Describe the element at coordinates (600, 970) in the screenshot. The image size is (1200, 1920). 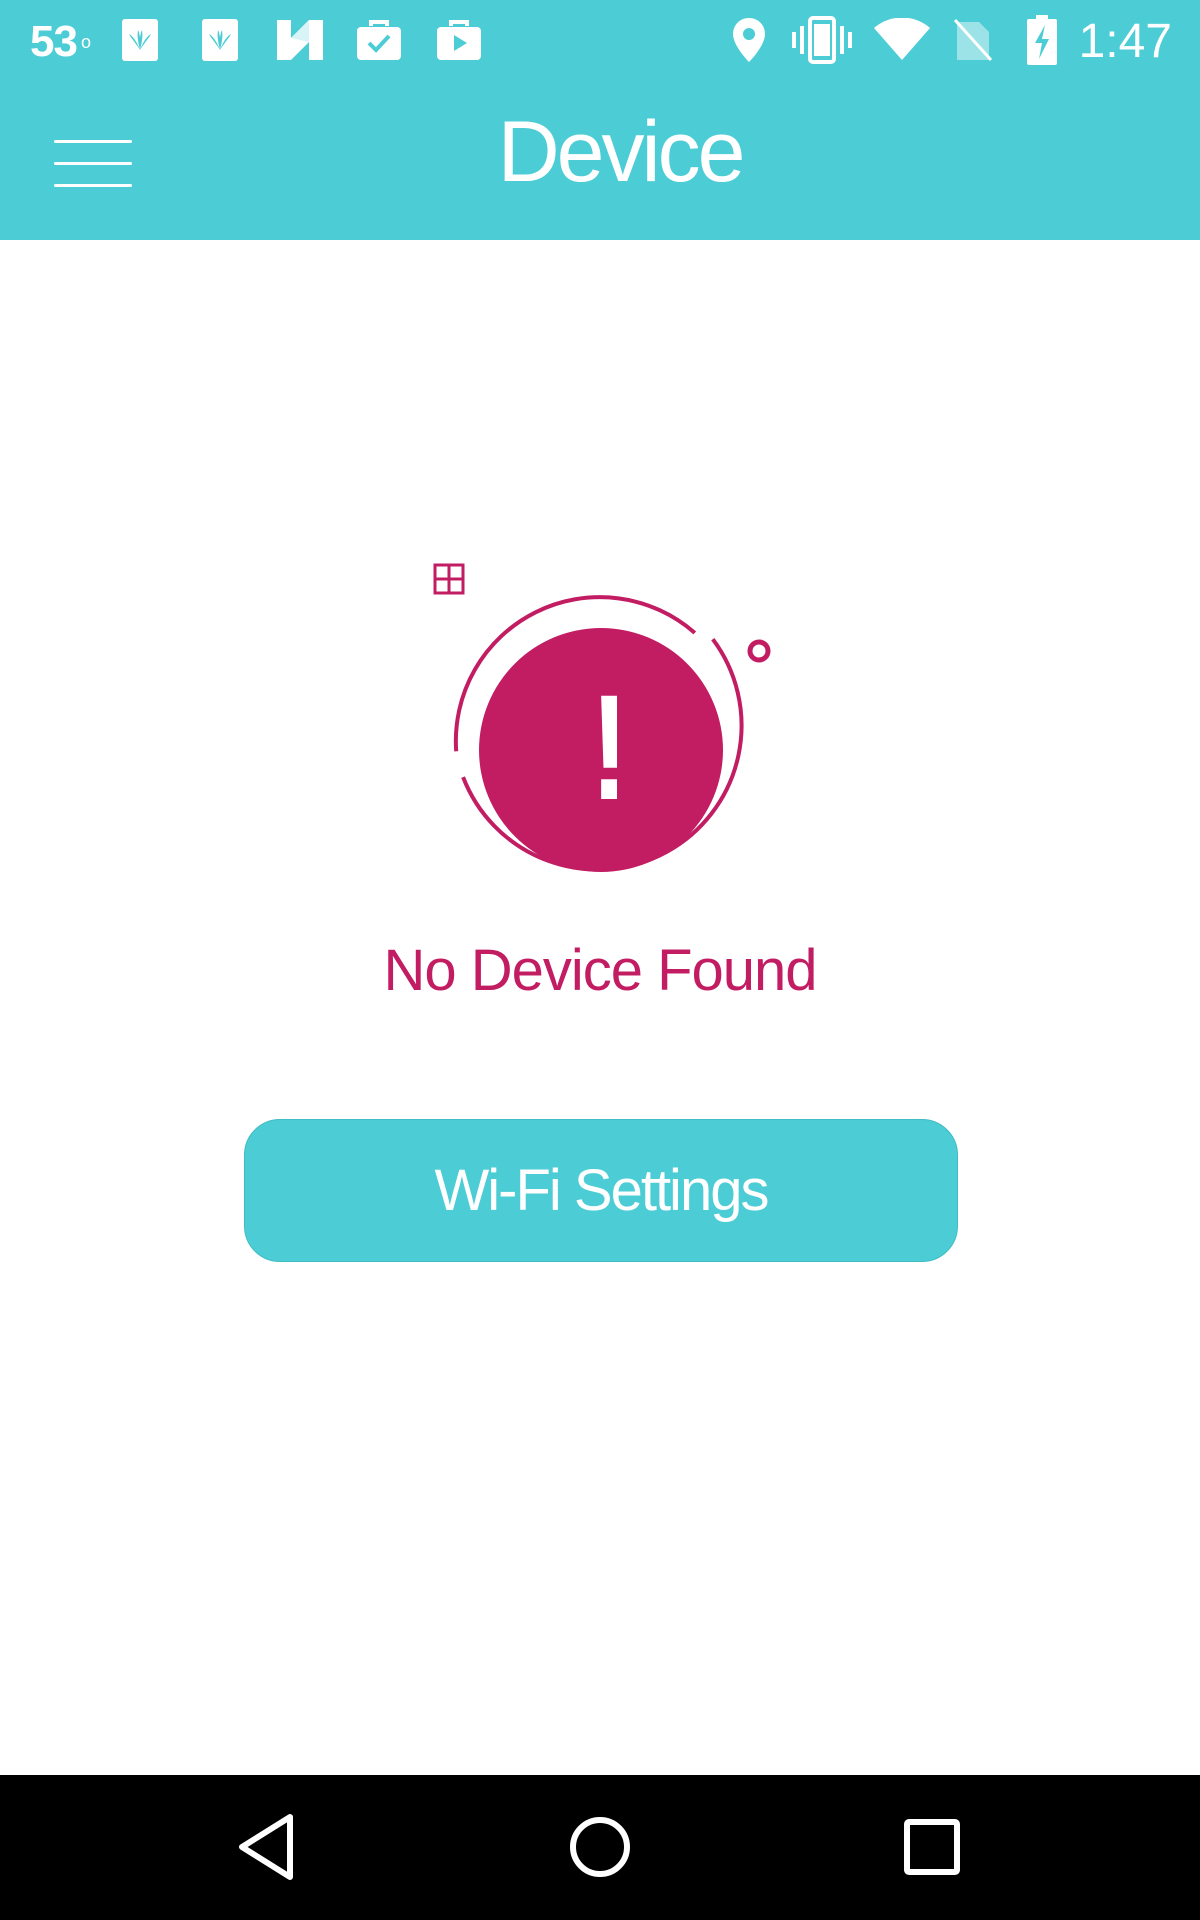
I see `no-device-message: No Device Found` at that location.